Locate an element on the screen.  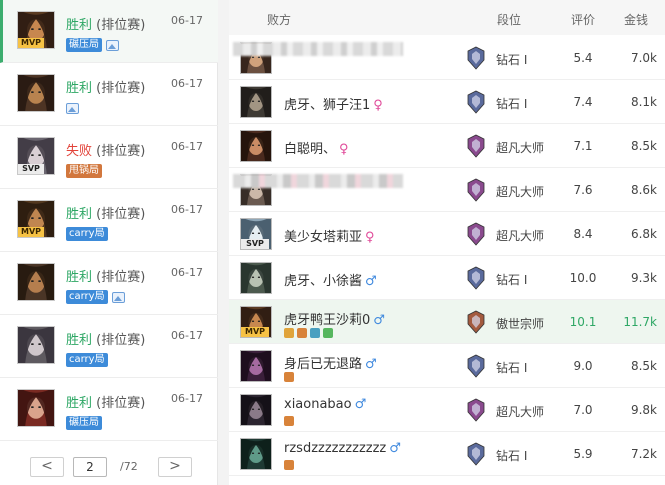
player-name: 白聪明、 ♀ is located at coordinates (316, 147).